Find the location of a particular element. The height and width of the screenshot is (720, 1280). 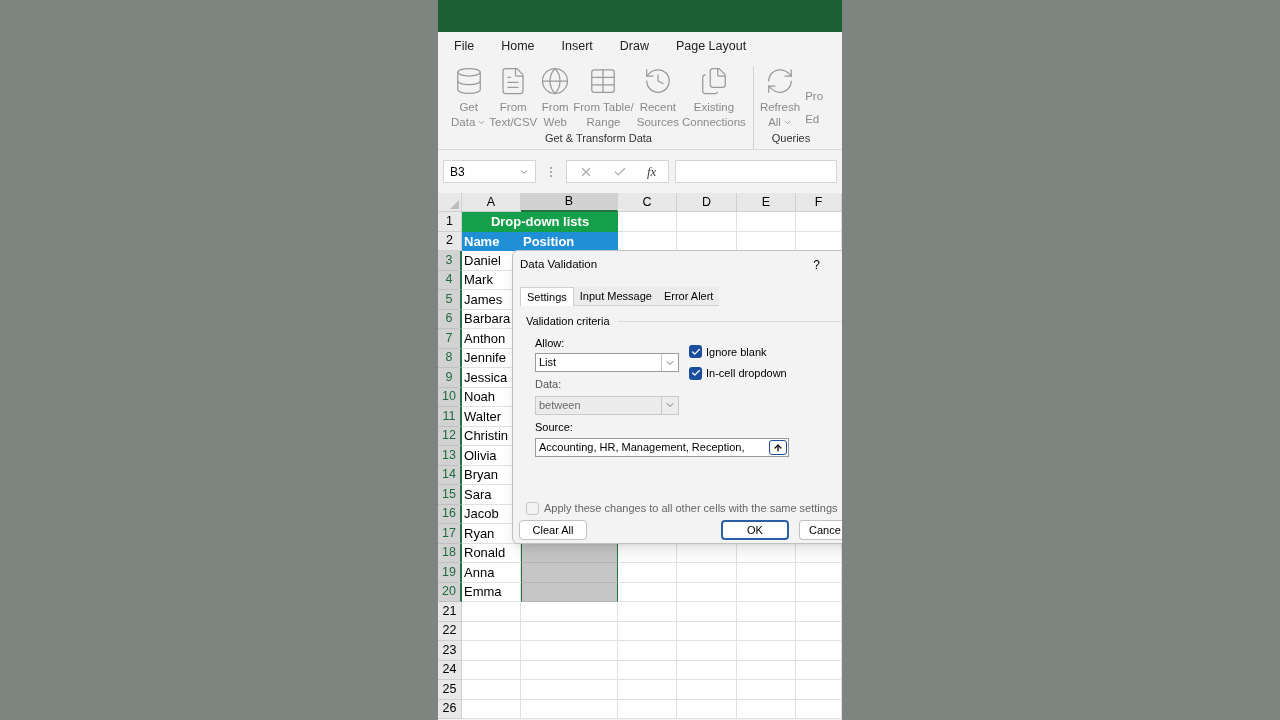

ribbon-tab: Draw is located at coordinates (634, 46).